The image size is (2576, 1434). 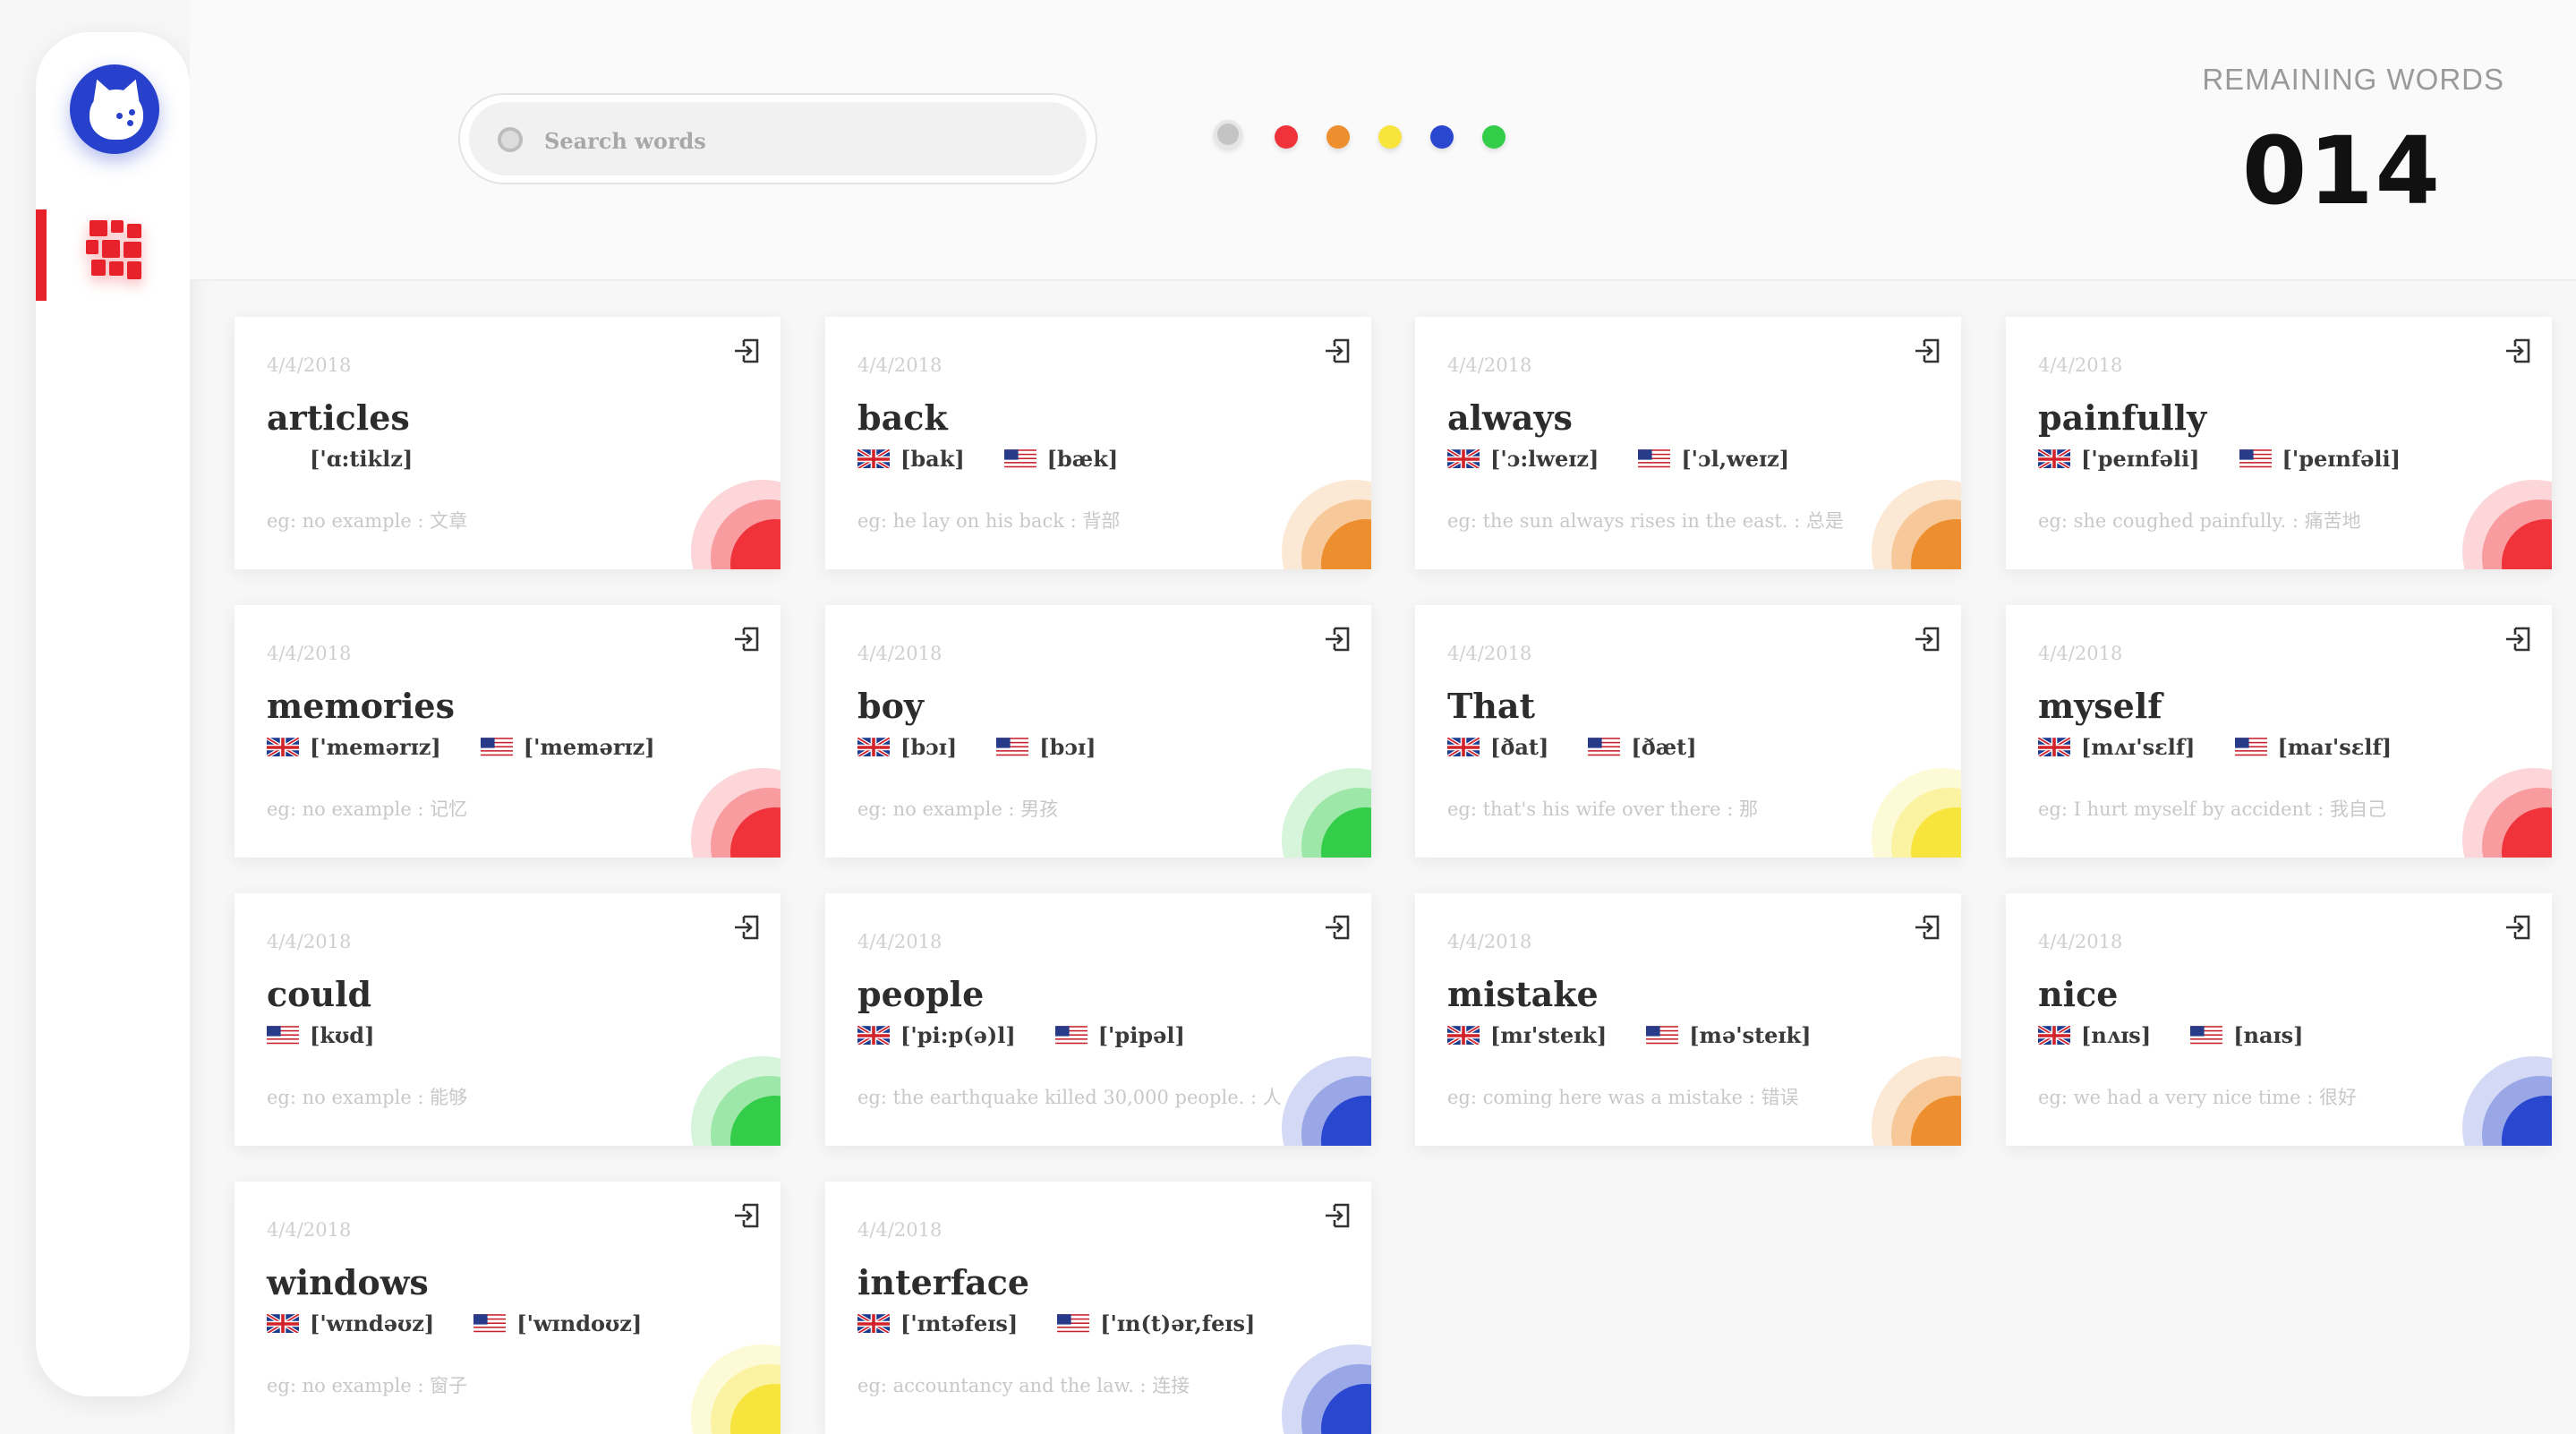 I want to click on card-word: windows, so click(x=348, y=1282).